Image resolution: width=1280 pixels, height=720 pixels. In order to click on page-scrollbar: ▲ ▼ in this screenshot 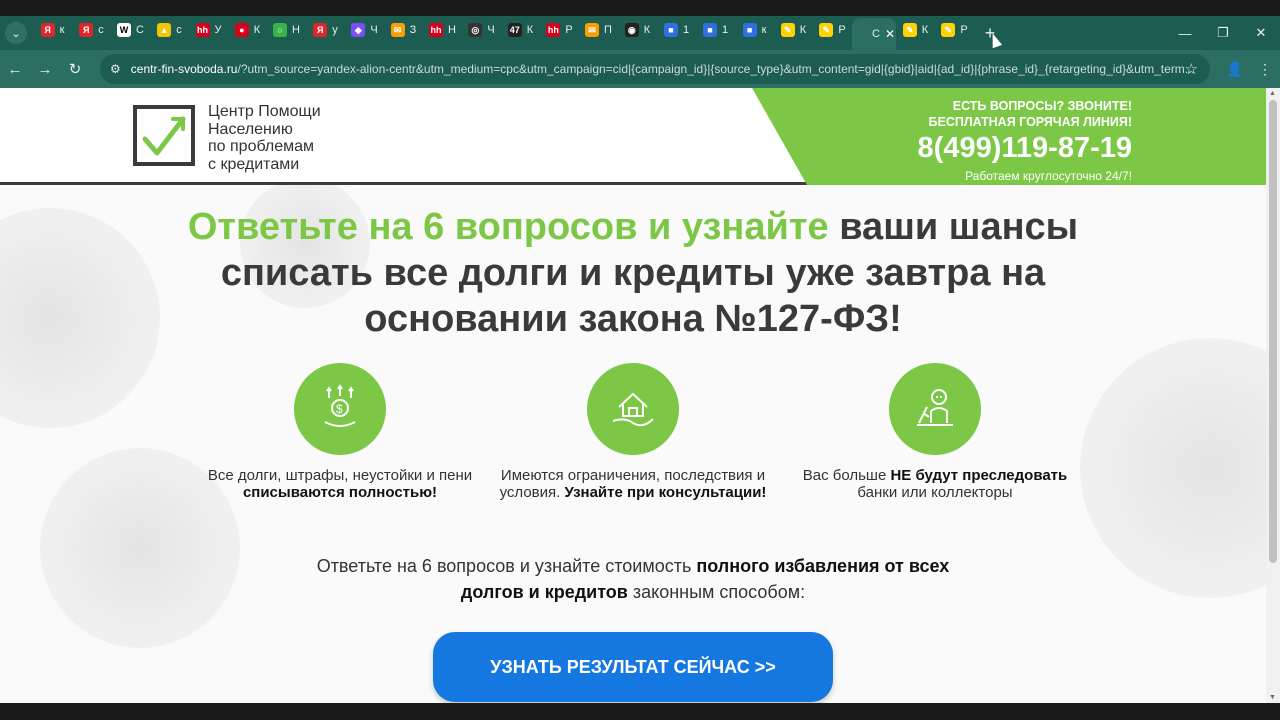, I will do `click(1273, 395)`.